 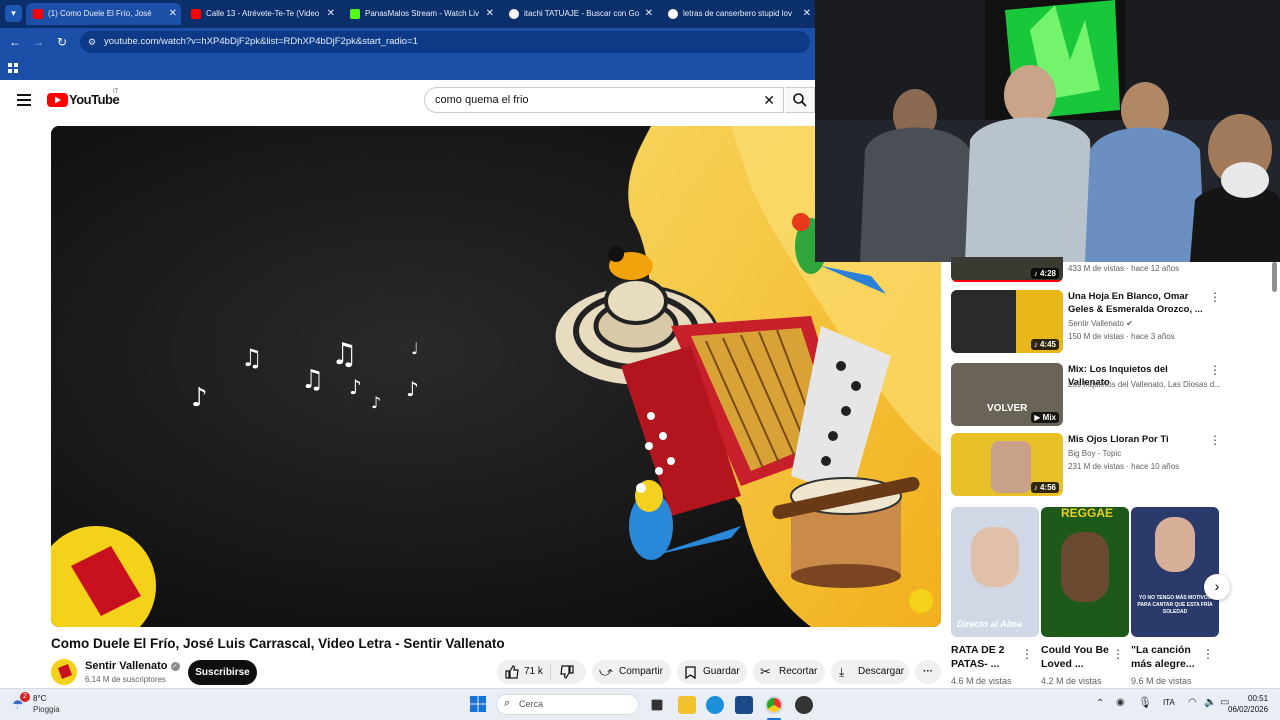 What do you see at coordinates (1100, 703) in the screenshot?
I see `chevron-up-icon: ⌃` at bounding box center [1100, 703].